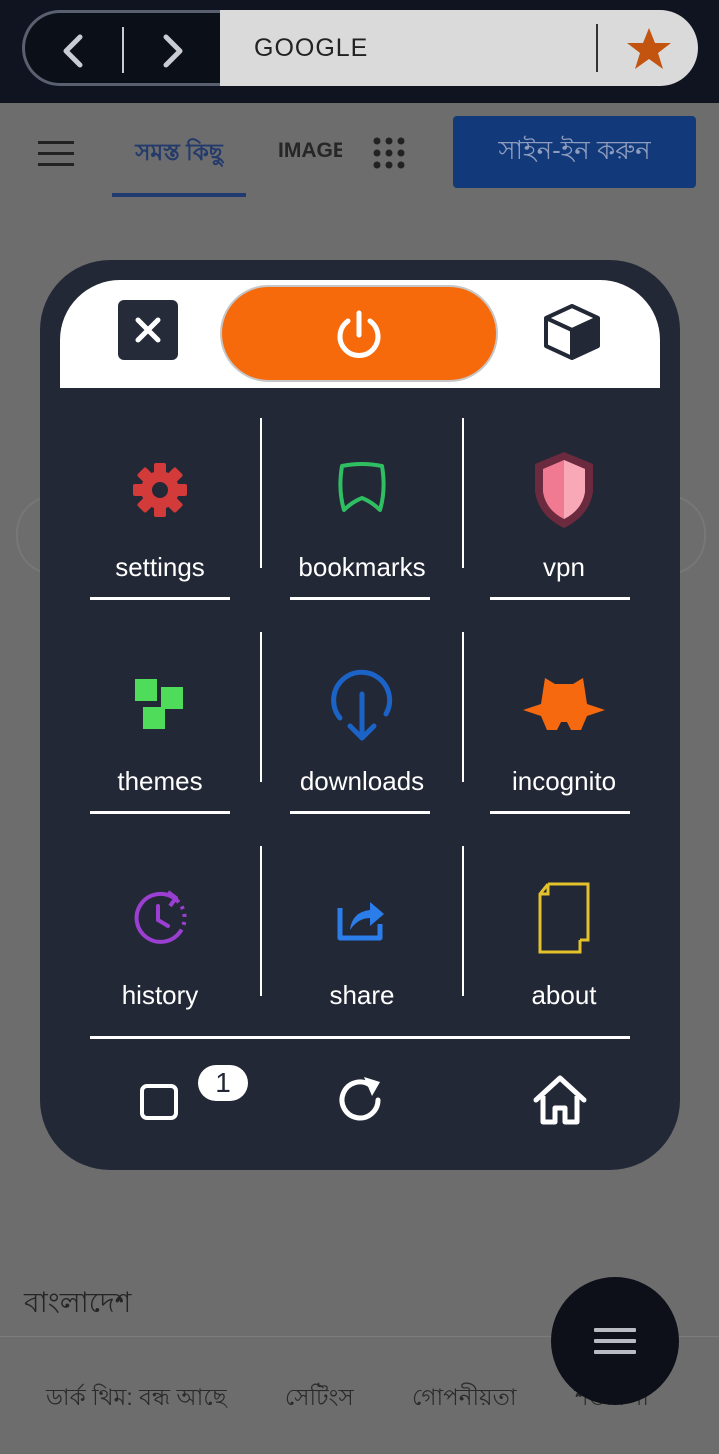 The image size is (719, 1454). I want to click on home-button, so click(560, 1100).